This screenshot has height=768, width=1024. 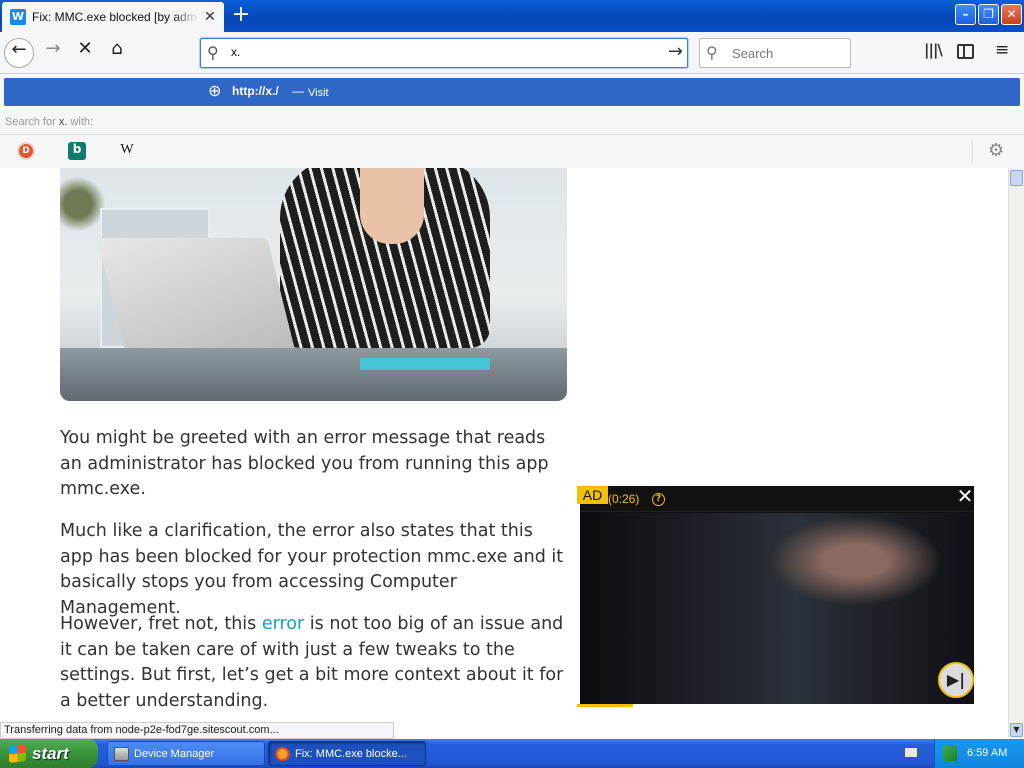 I want to click on site-favicon-icon: W, so click(x=18, y=17).